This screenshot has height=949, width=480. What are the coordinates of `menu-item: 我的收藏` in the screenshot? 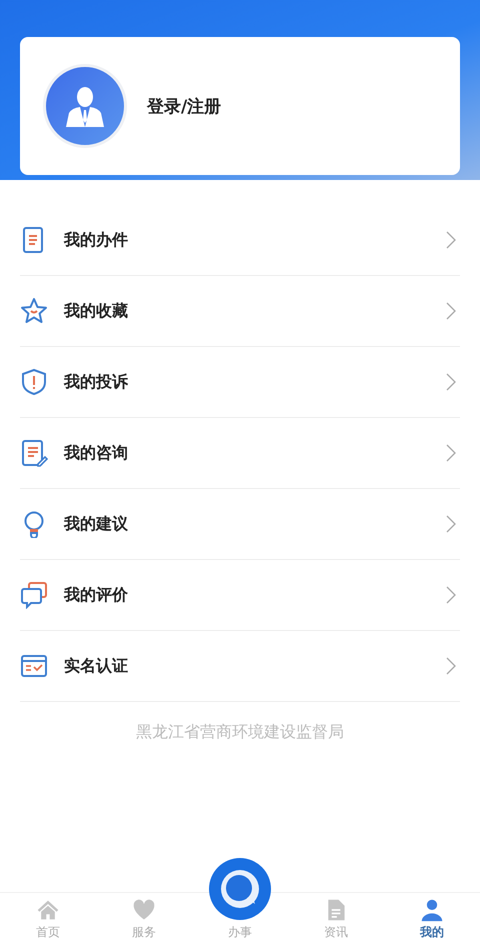 It's located at (240, 311).